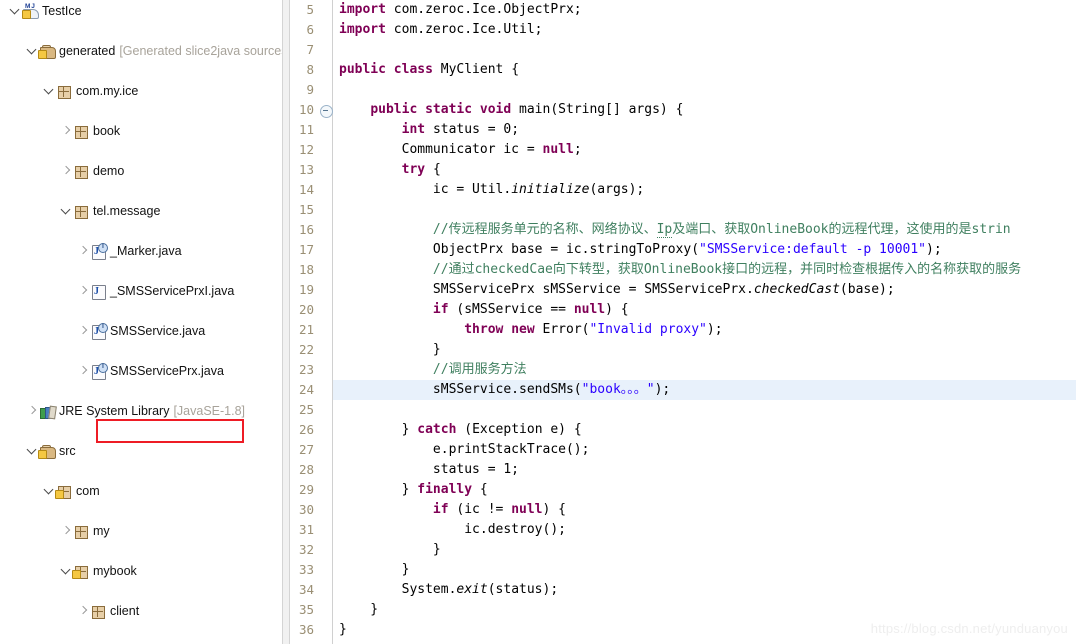 The width and height of the screenshot is (1076, 644). What do you see at coordinates (98, 371) in the screenshot?
I see `java-interface-icon: JI` at bounding box center [98, 371].